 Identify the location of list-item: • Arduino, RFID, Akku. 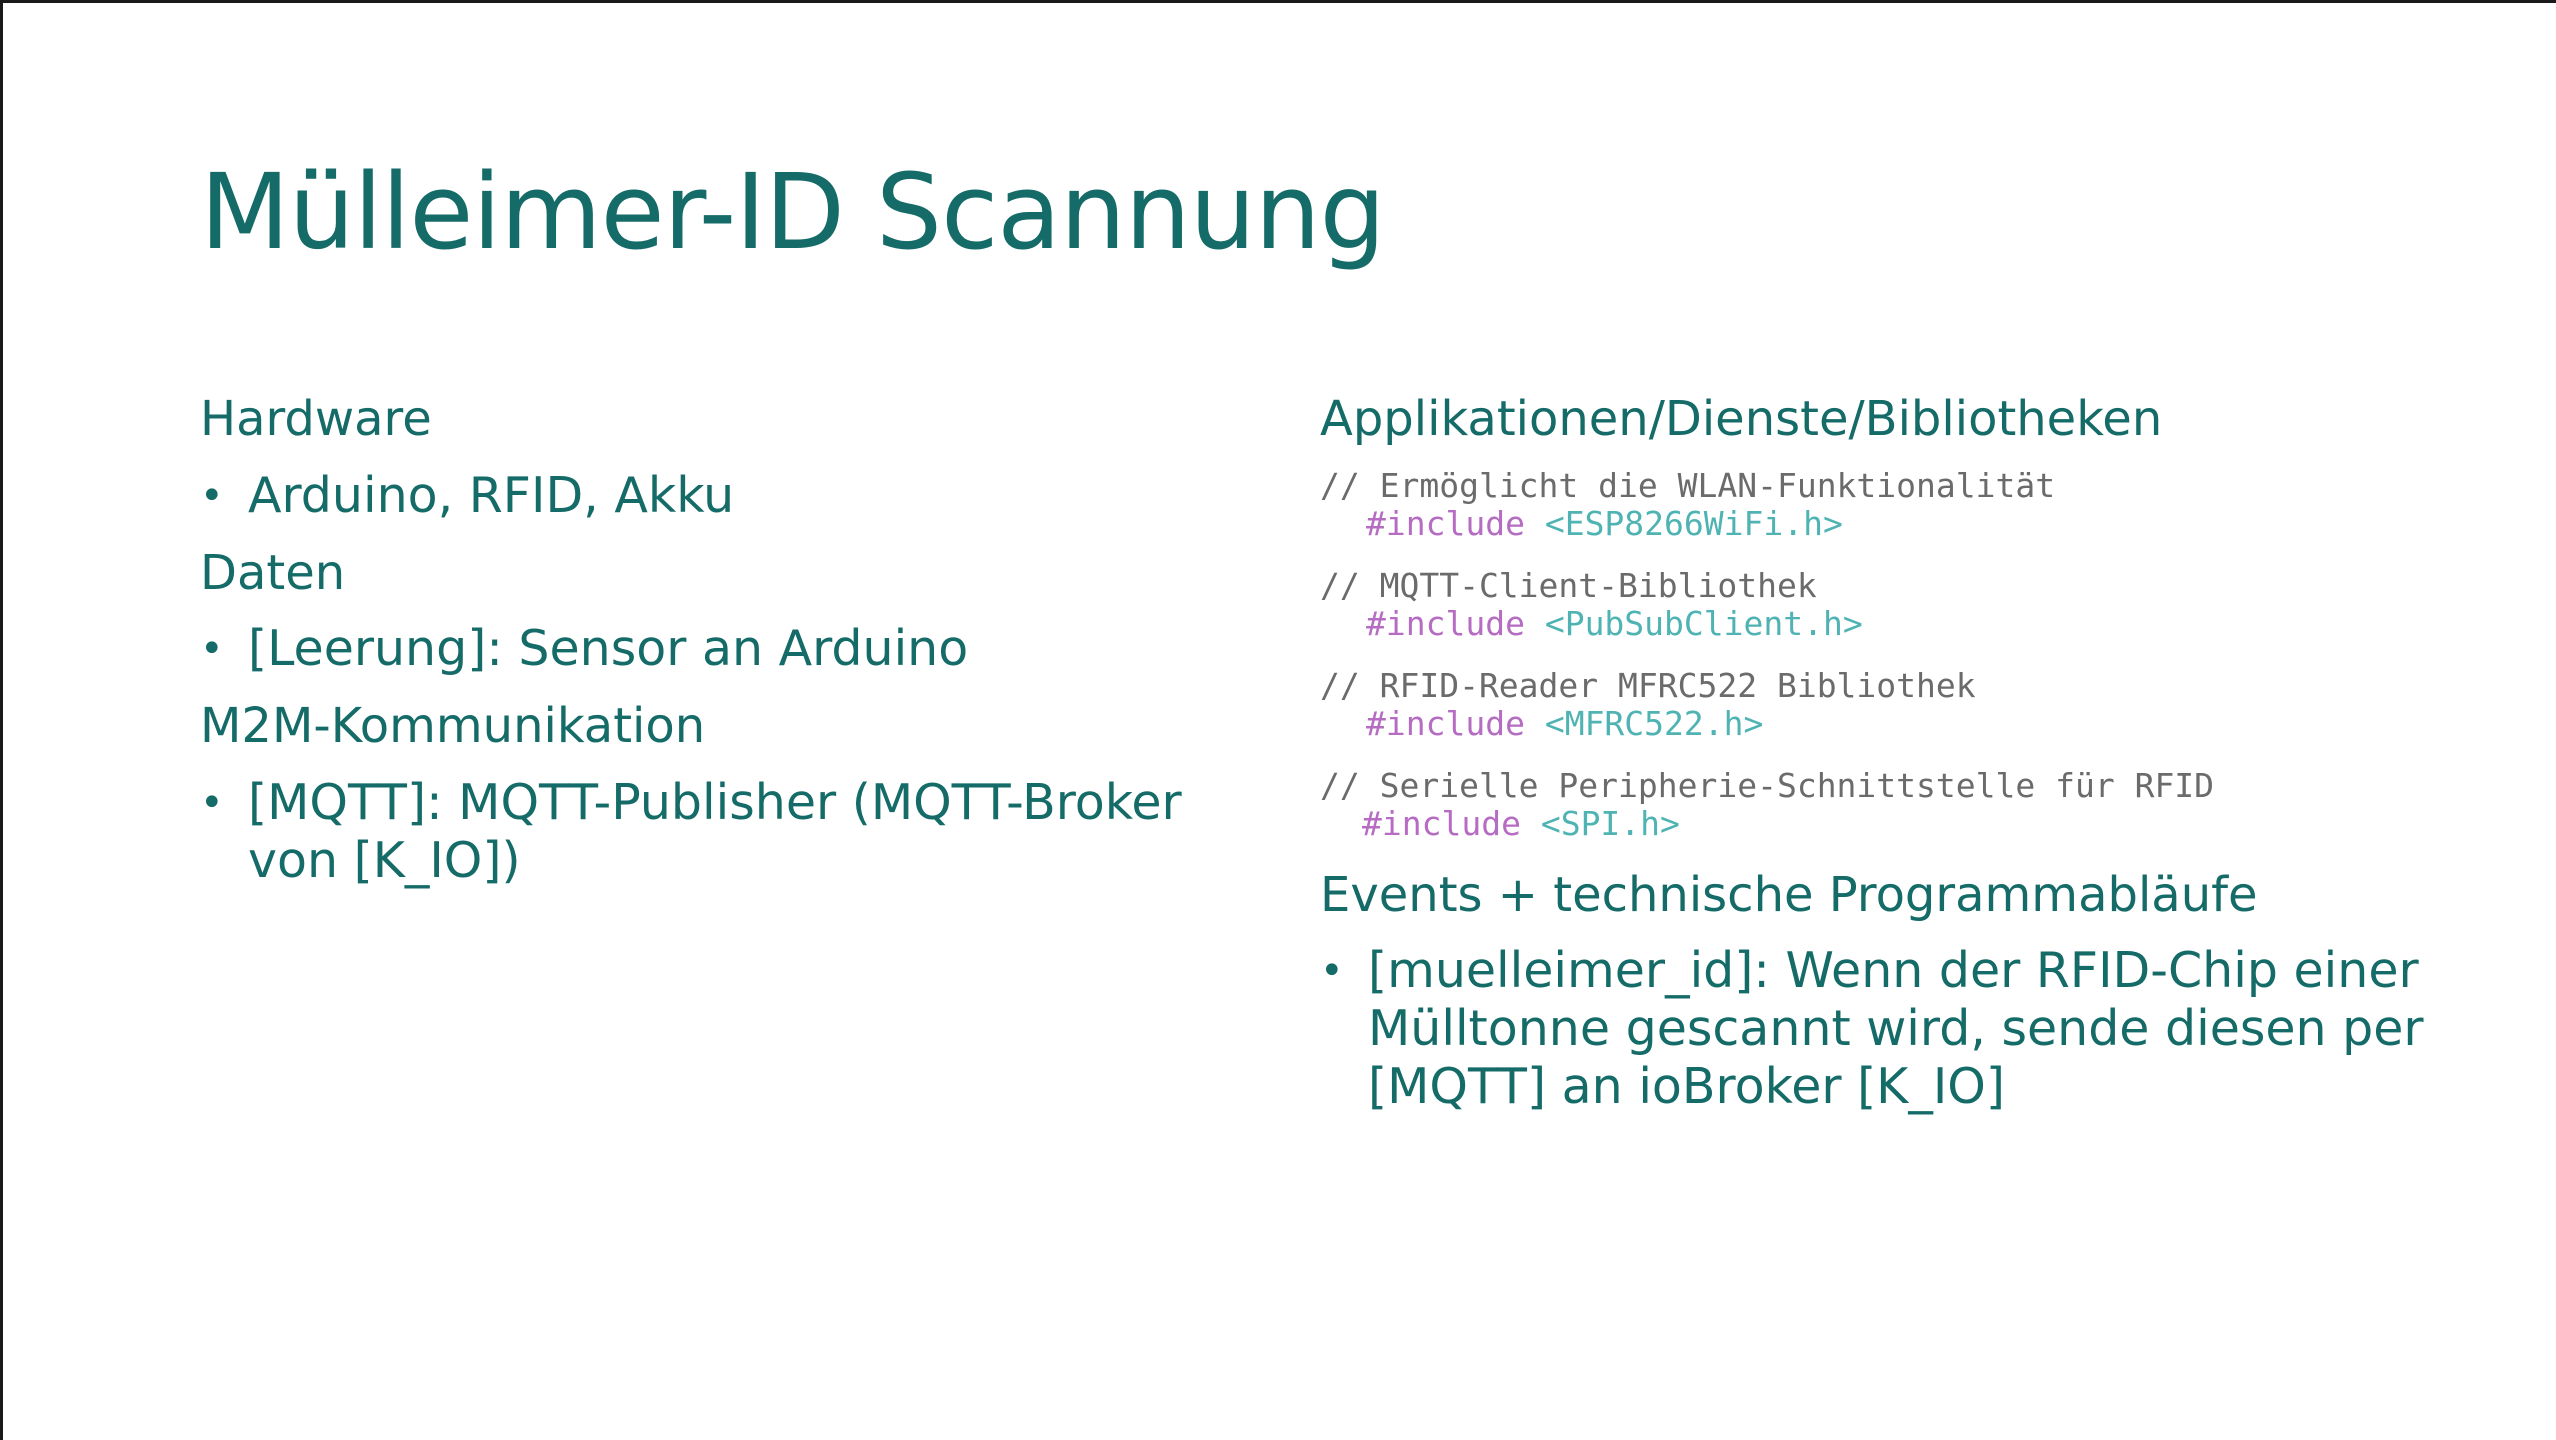
(730, 496).